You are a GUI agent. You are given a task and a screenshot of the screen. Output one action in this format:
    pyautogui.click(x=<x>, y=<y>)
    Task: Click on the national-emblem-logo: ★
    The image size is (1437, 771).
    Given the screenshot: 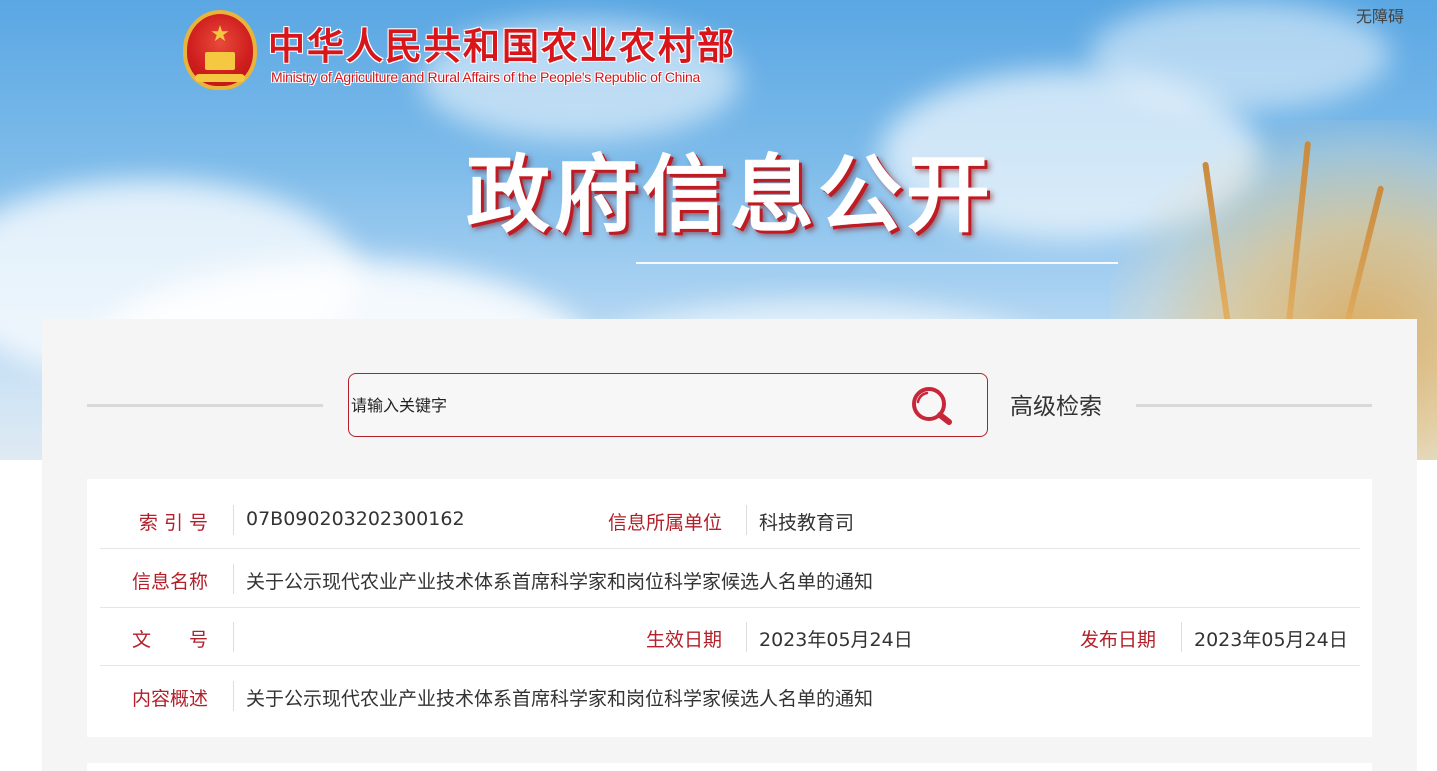 What is the action you would take?
    pyautogui.click(x=220, y=50)
    